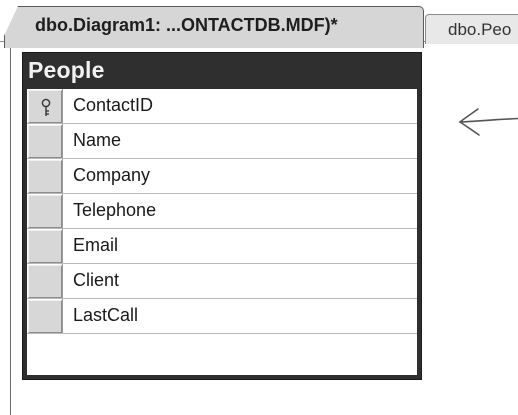 This screenshot has width=518, height=415. I want to click on key-icon, so click(46, 107).